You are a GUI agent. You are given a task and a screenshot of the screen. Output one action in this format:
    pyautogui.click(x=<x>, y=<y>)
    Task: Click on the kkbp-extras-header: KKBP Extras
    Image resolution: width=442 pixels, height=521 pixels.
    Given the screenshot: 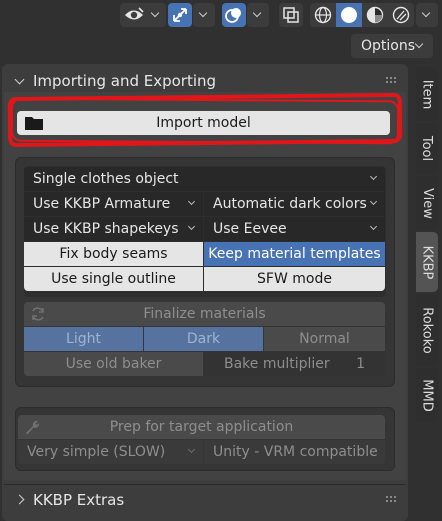 What is the action you would take?
    pyautogui.click(x=205, y=499)
    